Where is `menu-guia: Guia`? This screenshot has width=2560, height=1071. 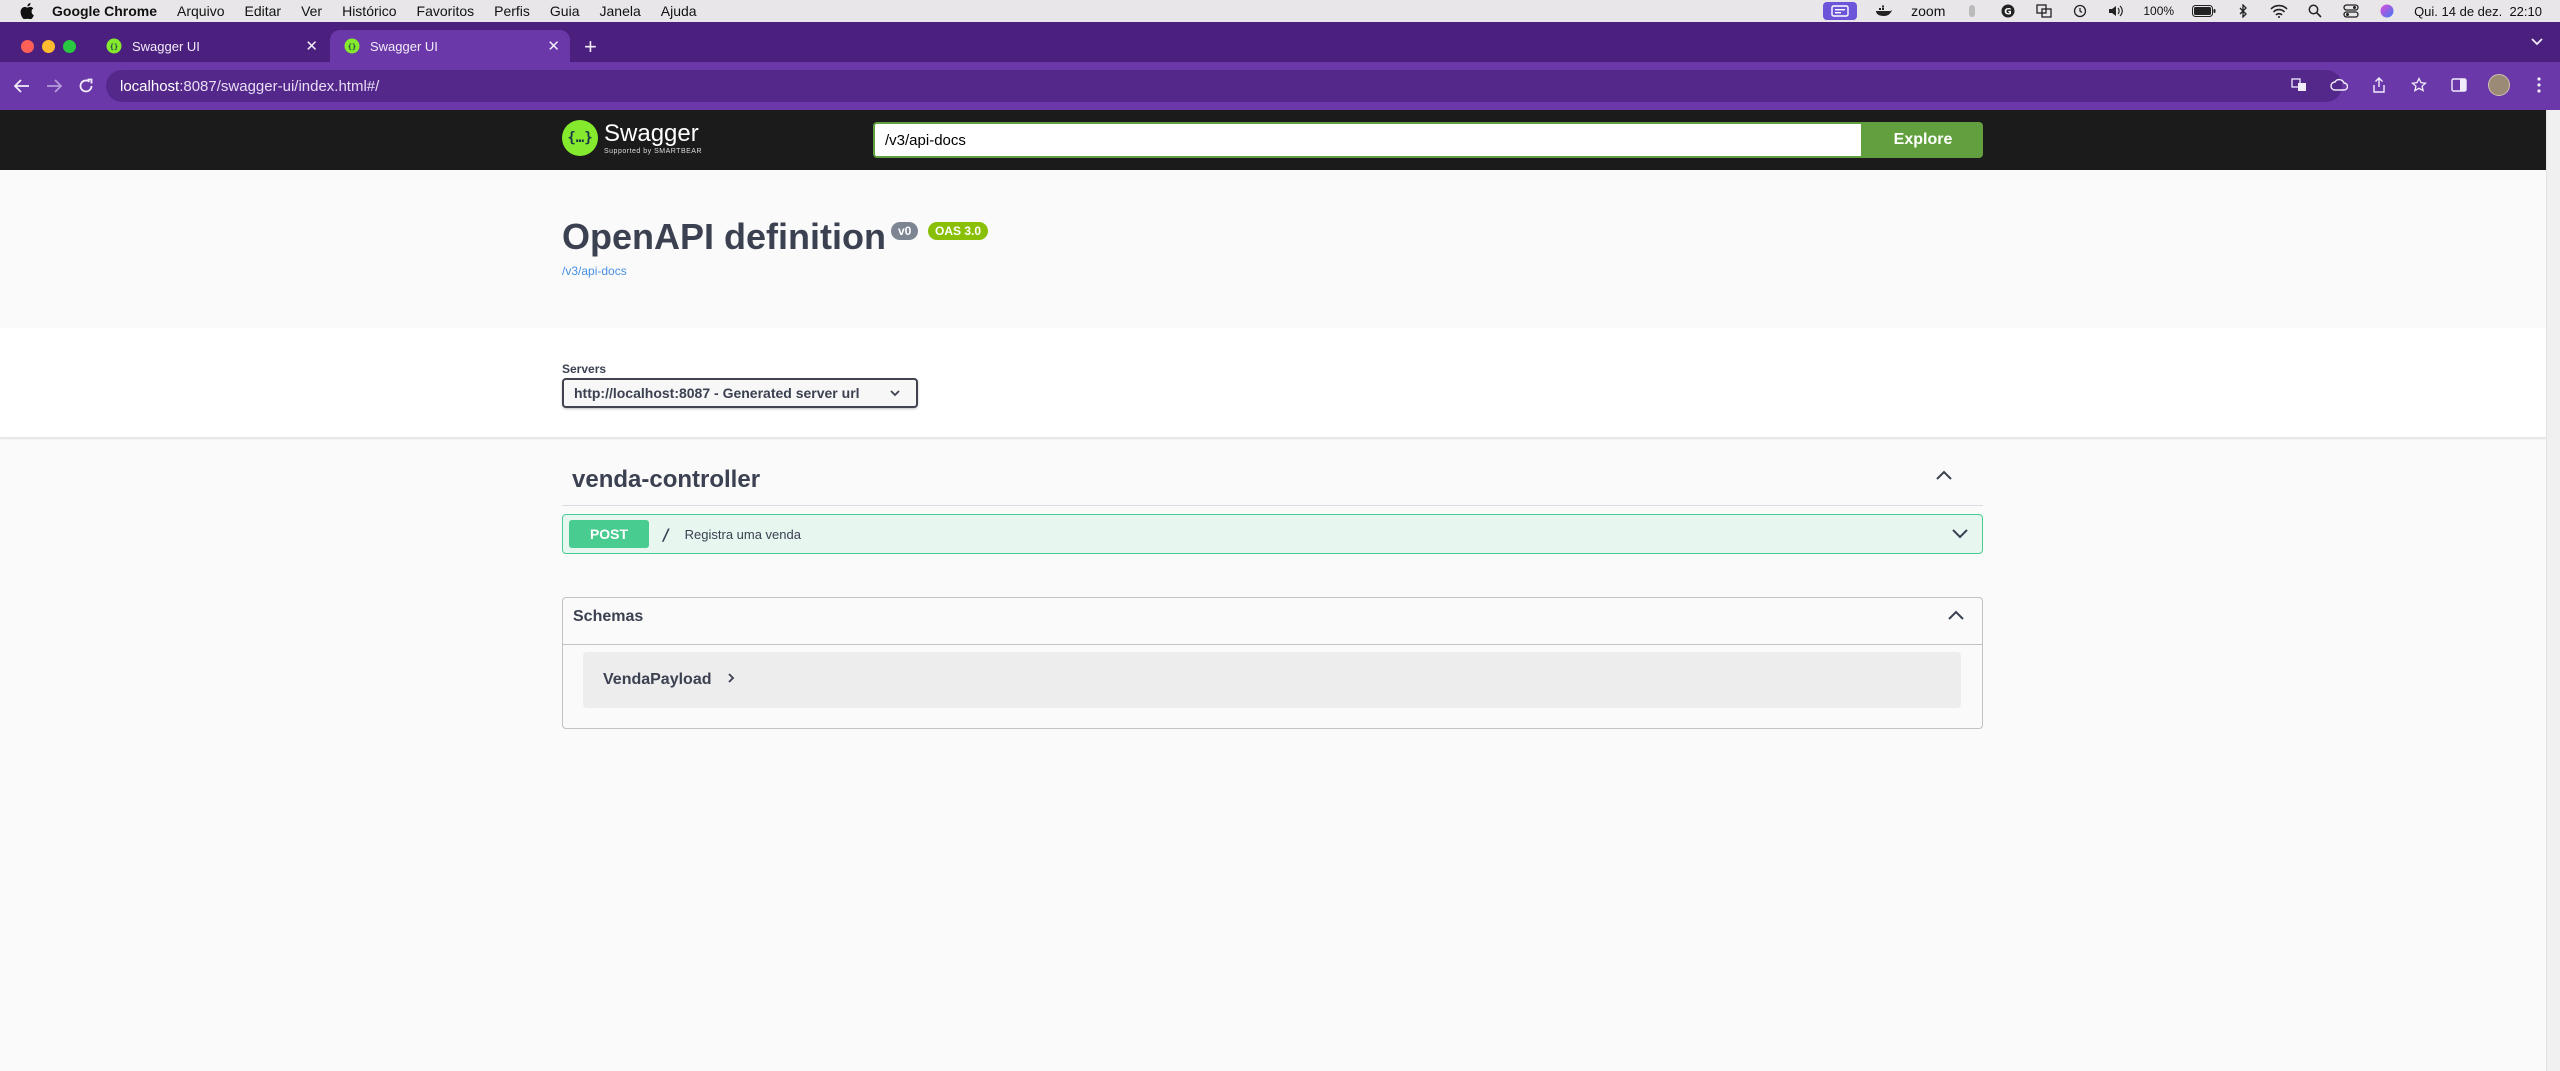 menu-guia: Guia is located at coordinates (565, 11).